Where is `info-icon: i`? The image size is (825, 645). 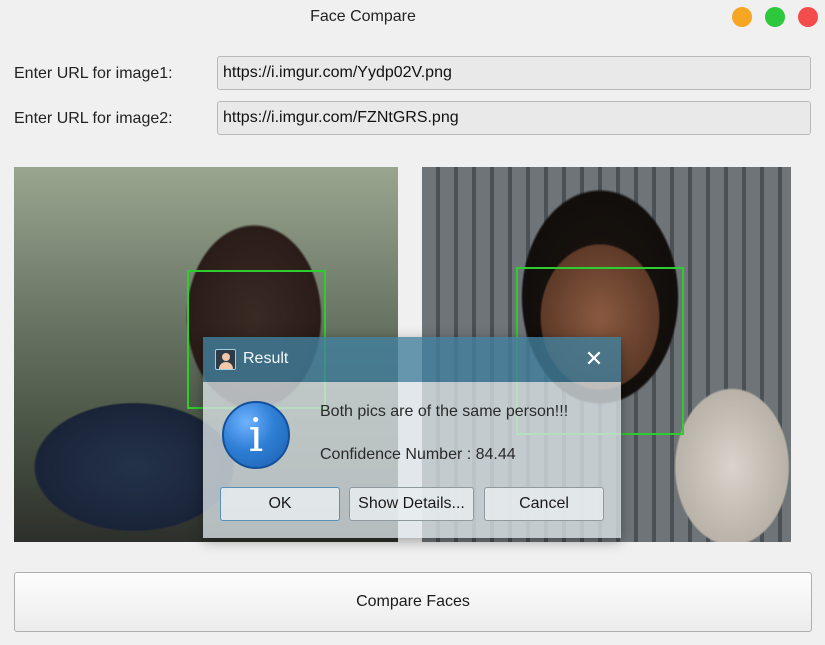
info-icon: i is located at coordinates (256, 435).